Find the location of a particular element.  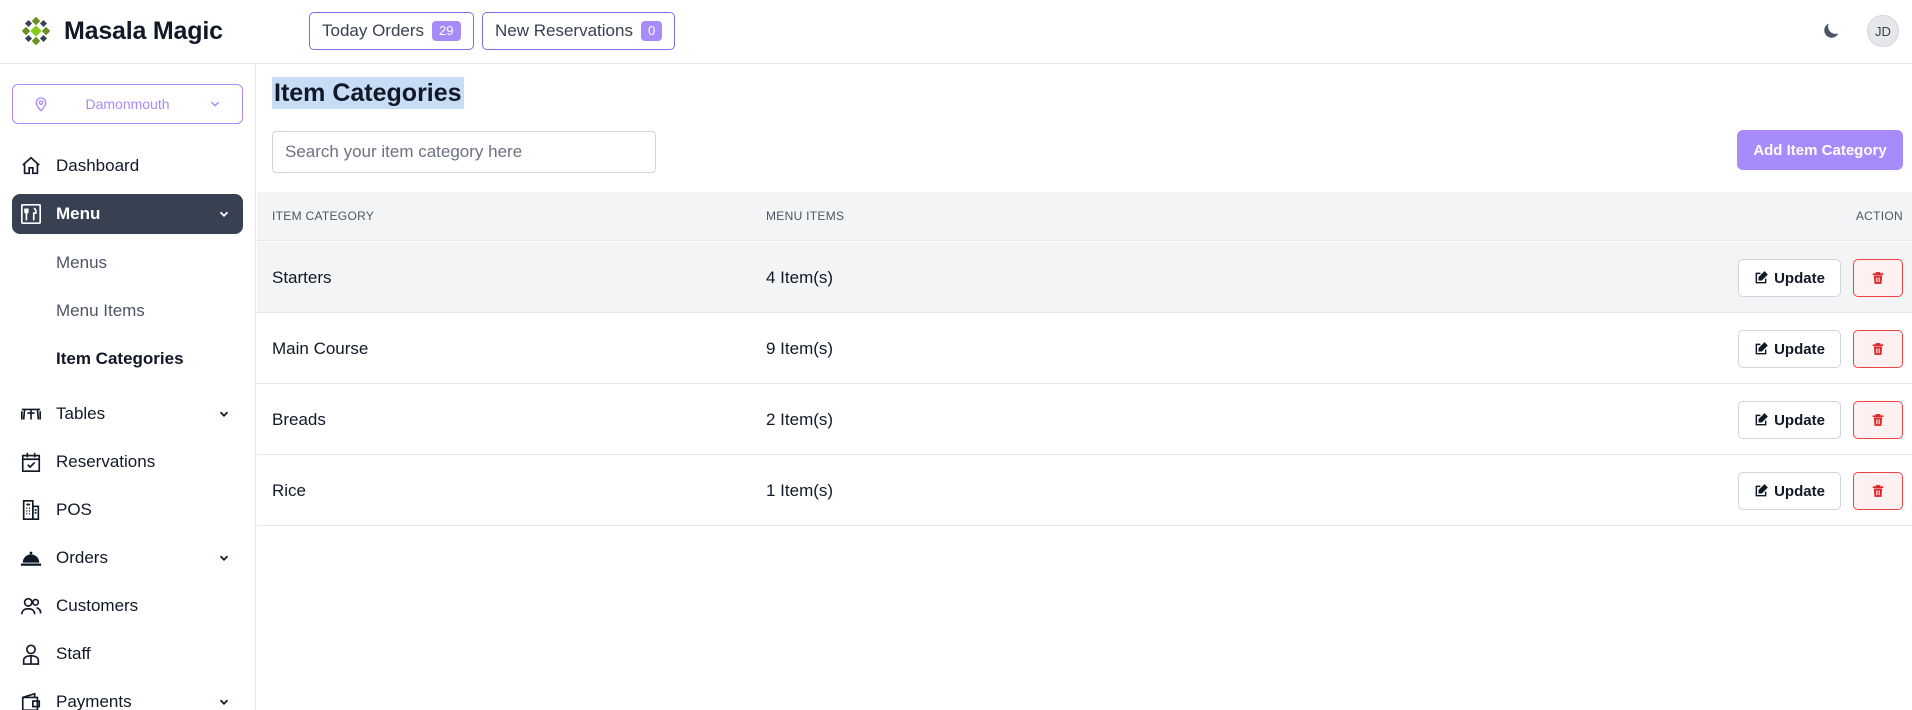

sidebar-item-orders: Orders is located at coordinates (127, 558).